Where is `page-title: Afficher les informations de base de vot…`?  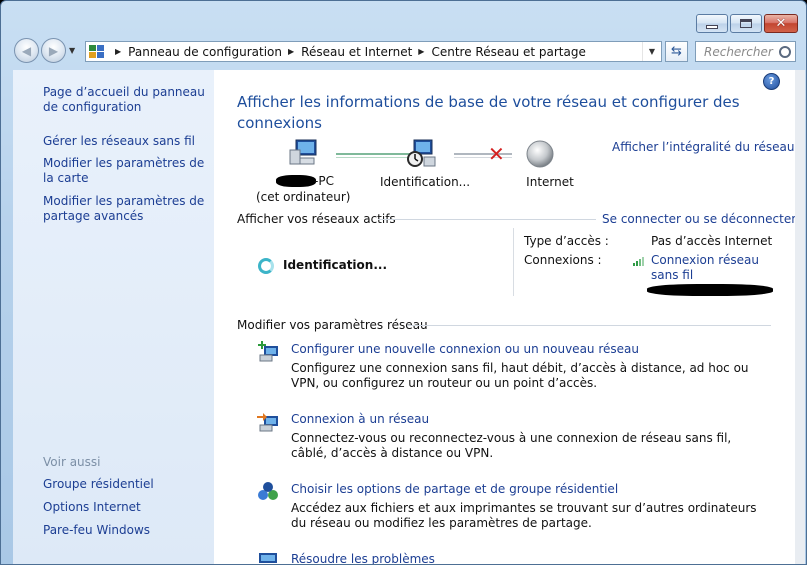 page-title: Afficher les informations de base de vot… is located at coordinates (488, 112).